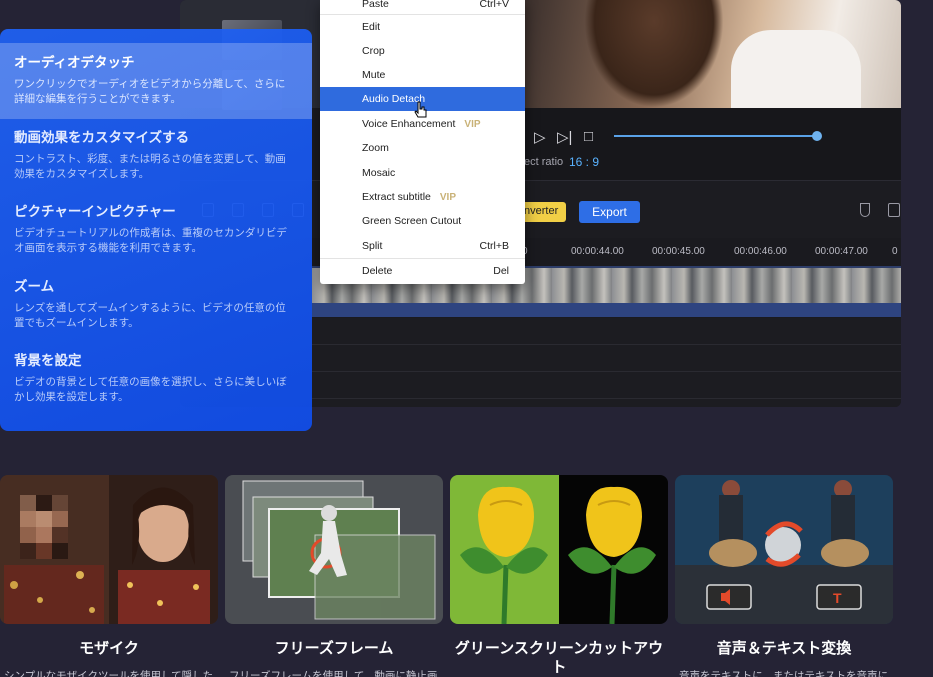 The image size is (933, 677). I want to click on menu-item-label: Crop, so click(373, 51).